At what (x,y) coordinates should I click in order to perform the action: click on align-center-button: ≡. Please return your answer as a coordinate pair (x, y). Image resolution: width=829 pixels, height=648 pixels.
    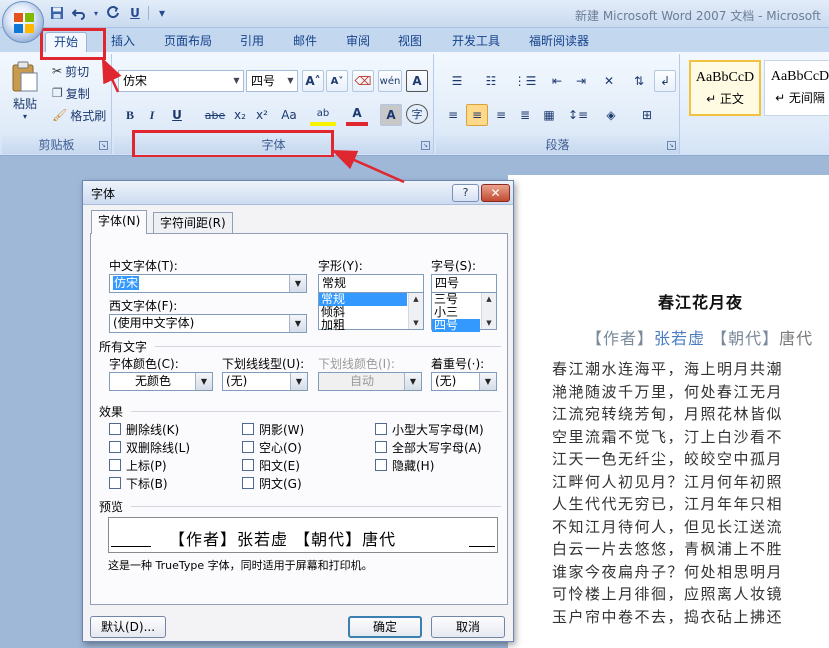
    Looking at the image, I should click on (477, 115).